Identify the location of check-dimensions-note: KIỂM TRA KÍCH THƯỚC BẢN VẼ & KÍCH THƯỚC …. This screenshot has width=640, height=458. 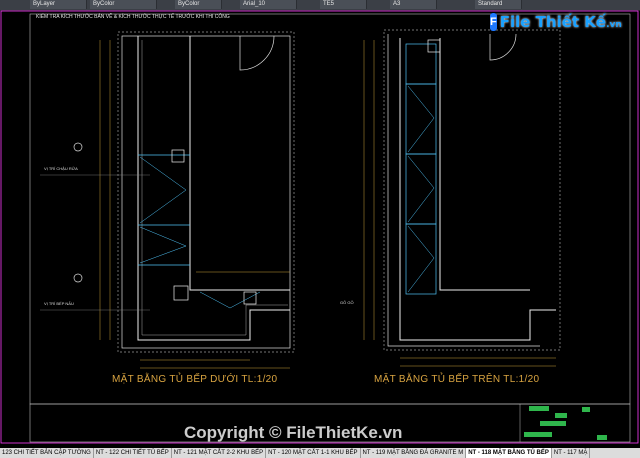
(133, 17).